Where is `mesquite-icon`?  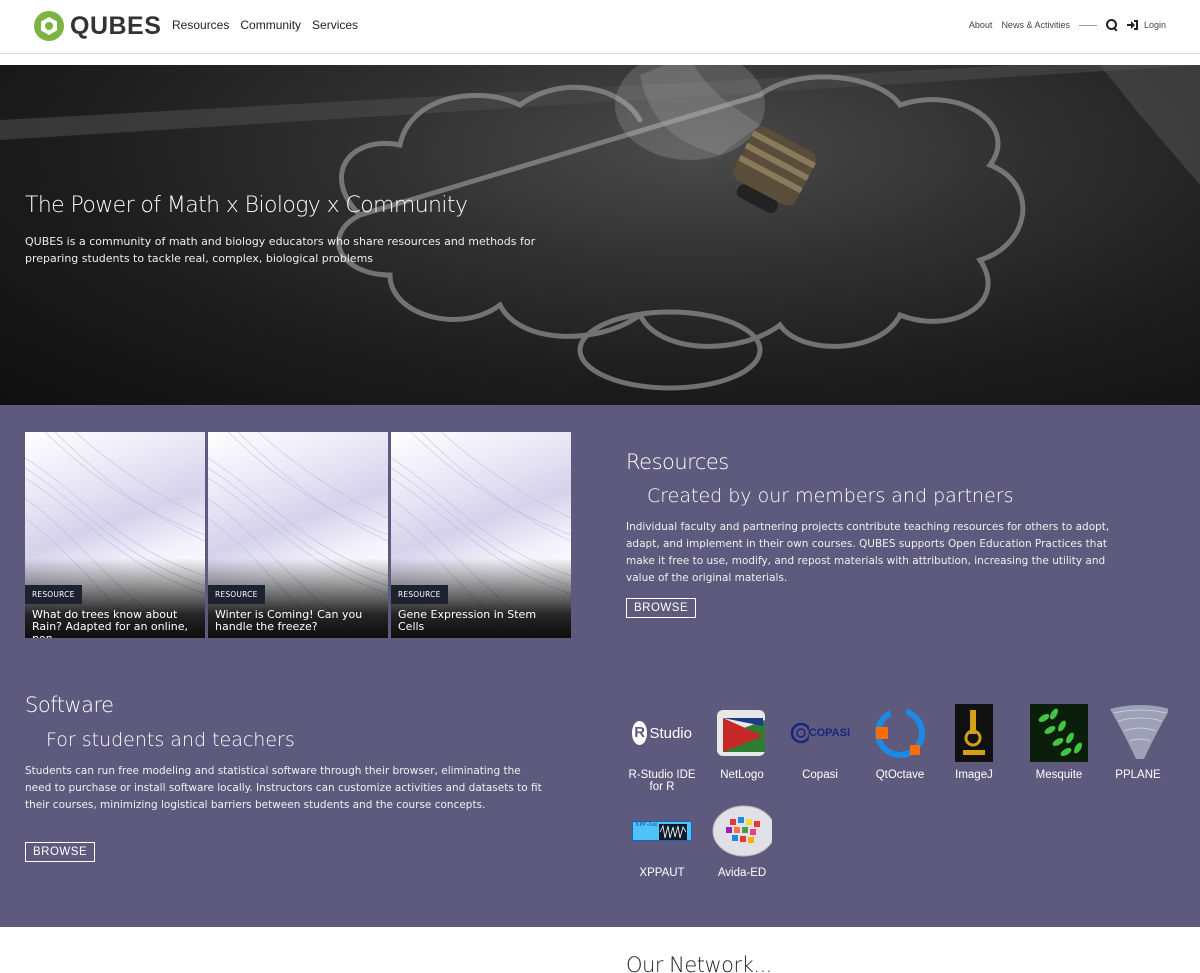
mesquite-icon is located at coordinates (1059, 733).